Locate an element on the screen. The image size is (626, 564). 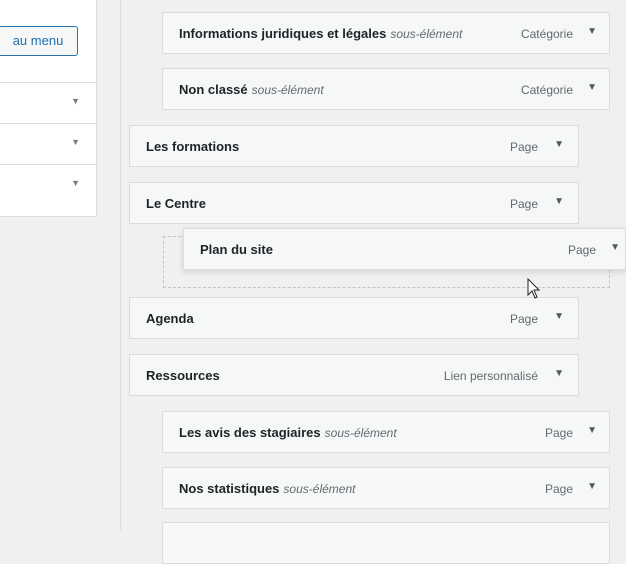
menu-item-ressources: Ressources Lien personnalisé ▼ is located at coordinates (354, 375).